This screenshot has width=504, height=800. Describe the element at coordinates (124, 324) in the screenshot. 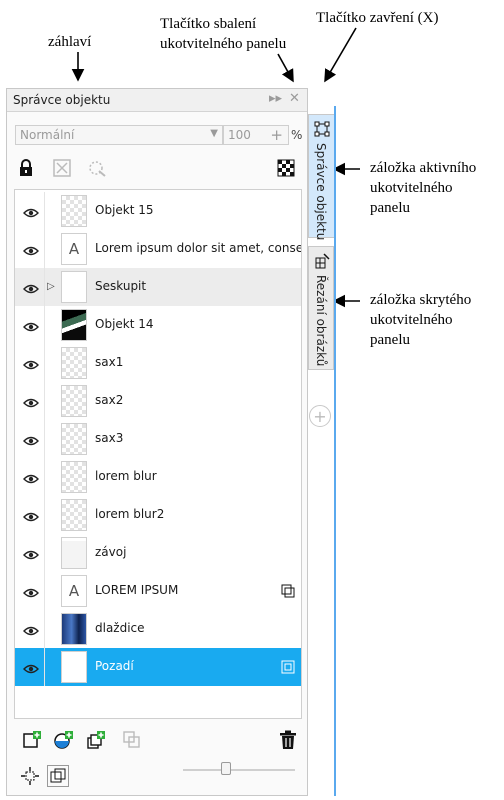

I see `layer-name: Objekt 14` at that location.